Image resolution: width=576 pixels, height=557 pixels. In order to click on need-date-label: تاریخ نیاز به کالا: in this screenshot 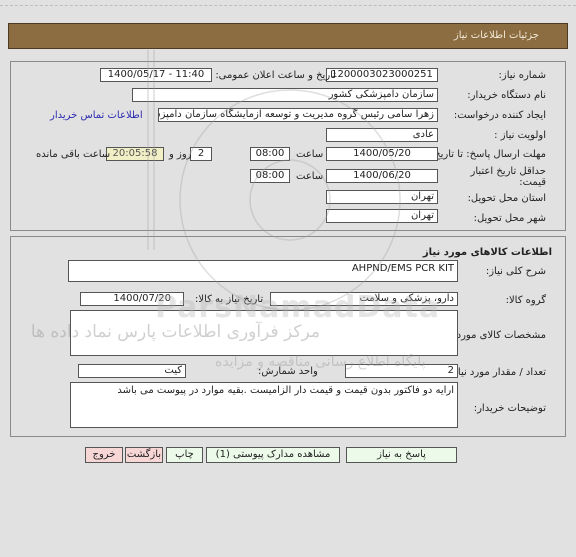, I will do `click(229, 299)`.